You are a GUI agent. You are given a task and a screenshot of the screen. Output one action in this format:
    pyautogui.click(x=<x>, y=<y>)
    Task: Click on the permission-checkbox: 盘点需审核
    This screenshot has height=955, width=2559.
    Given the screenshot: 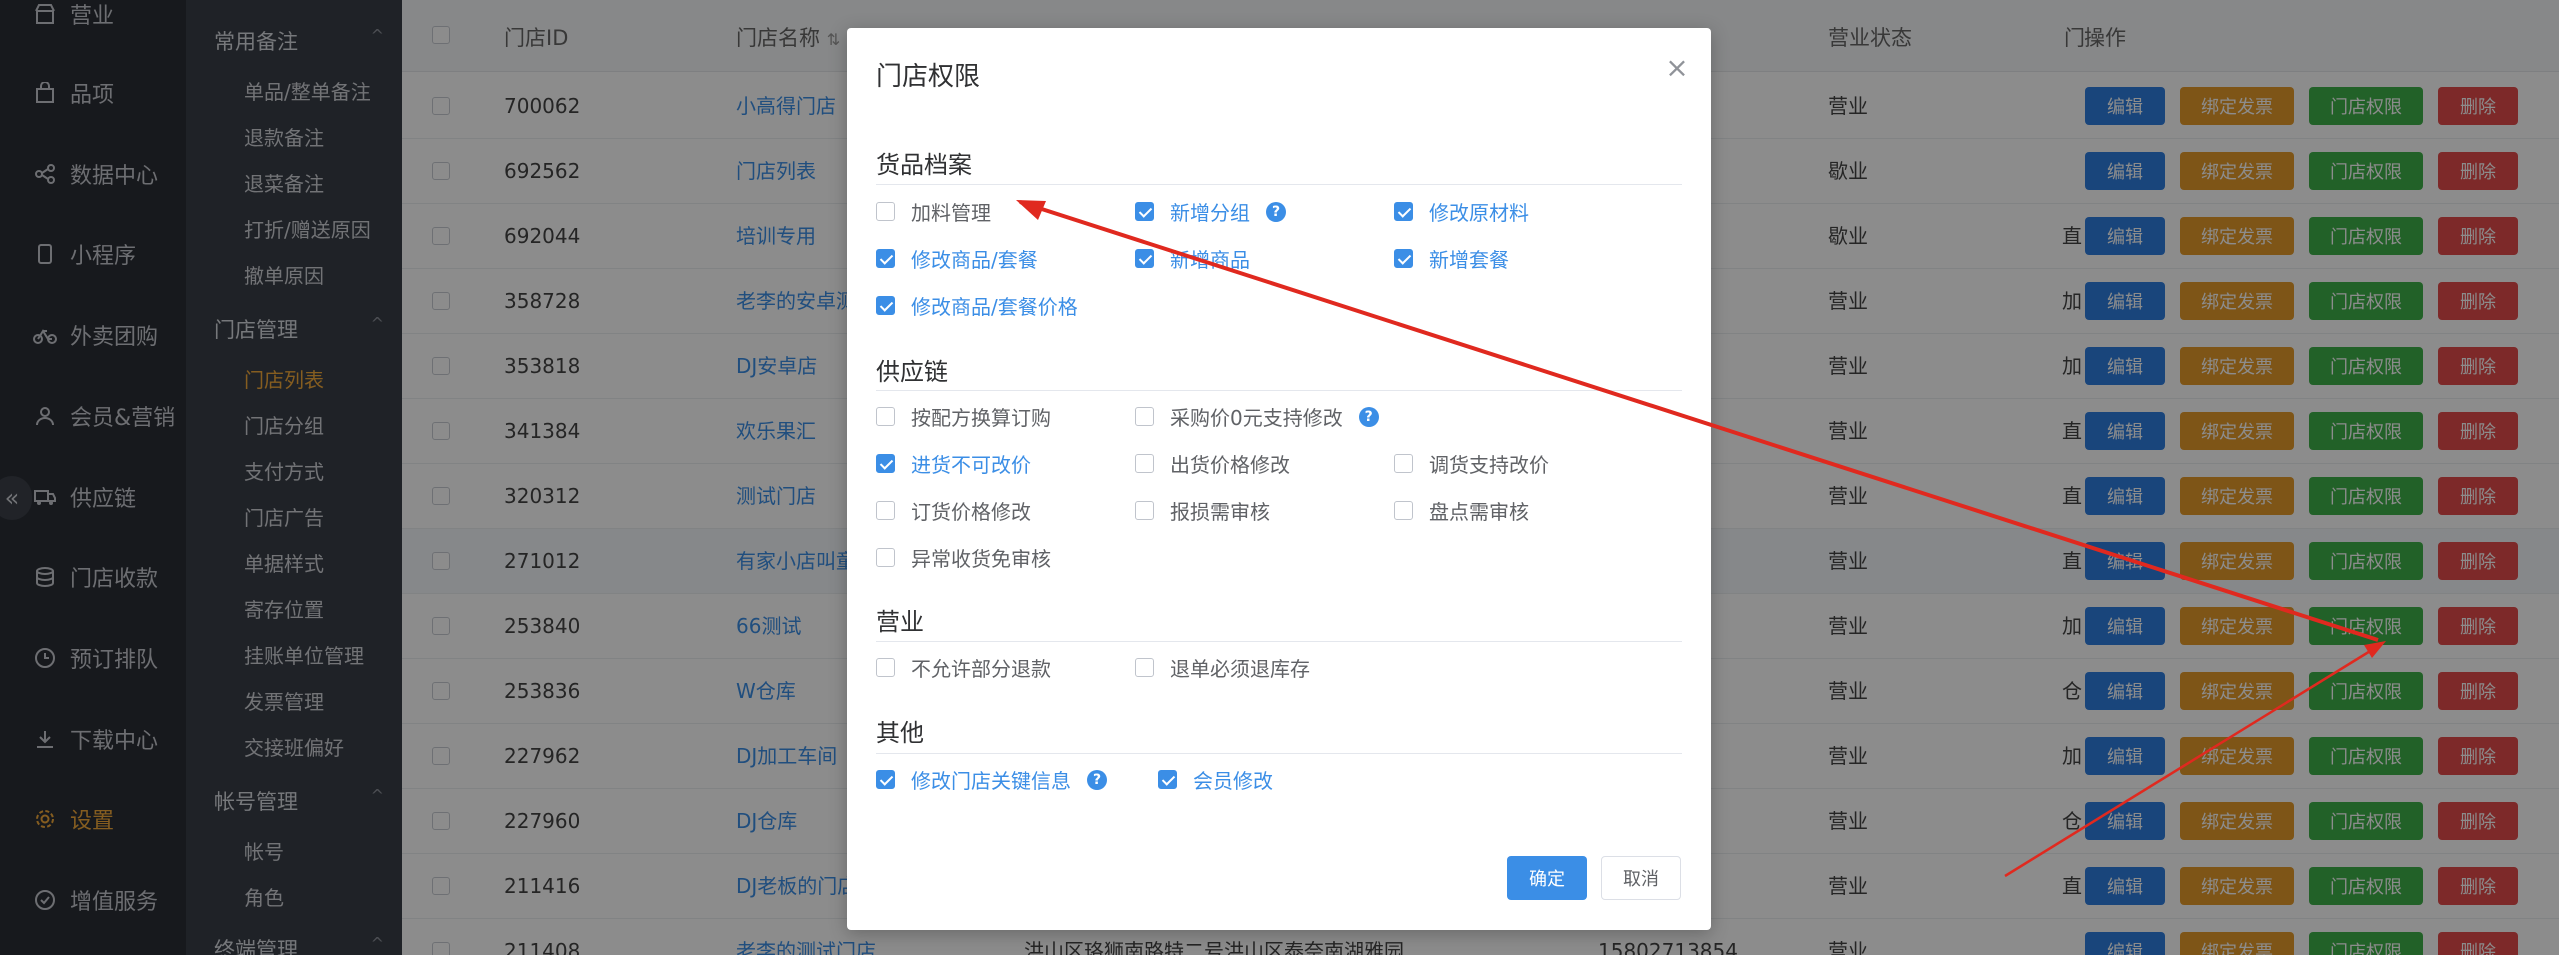 What is the action you would take?
    pyautogui.click(x=1461, y=510)
    